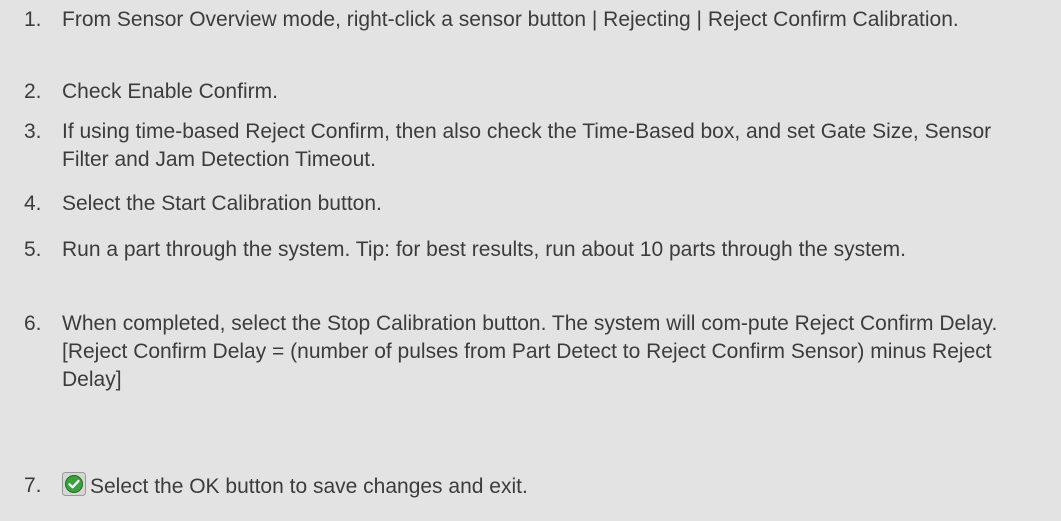  Describe the element at coordinates (33, 203) in the screenshot. I see `step-number: 4.` at that location.